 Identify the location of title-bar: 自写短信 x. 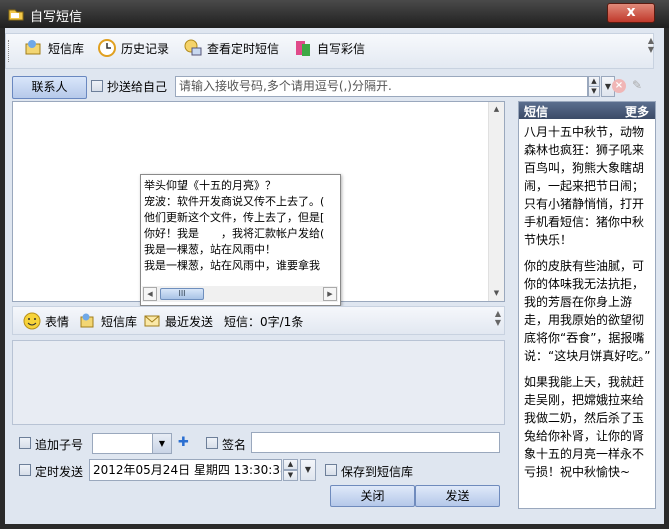
(334, 14).